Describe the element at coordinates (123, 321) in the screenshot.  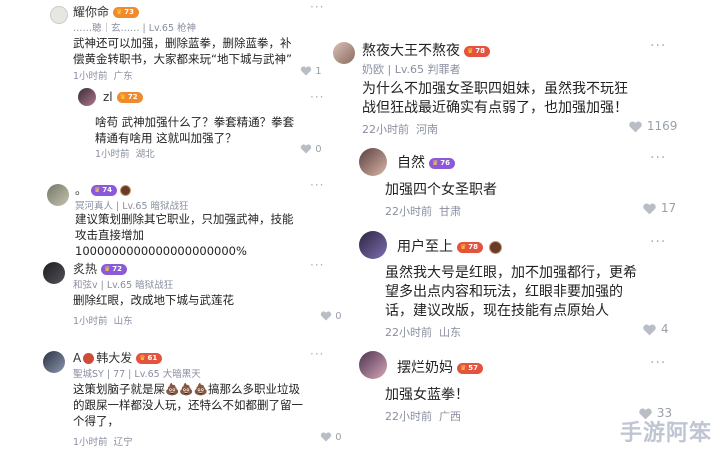
I see `comment-region: 山东` at that location.